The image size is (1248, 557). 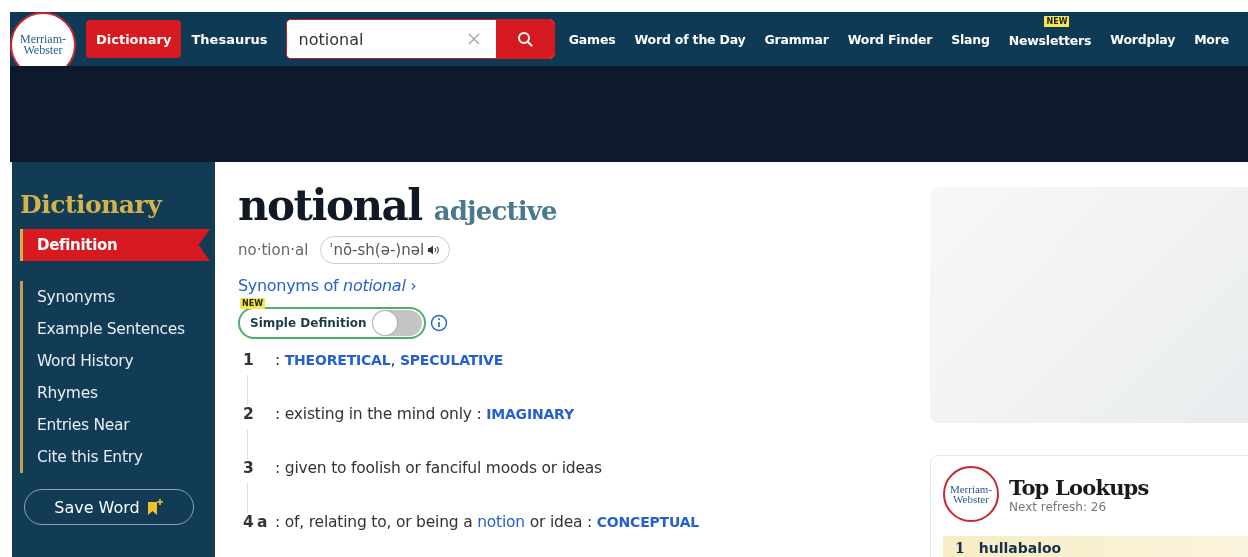 I want to click on sense-number: 2, so click(x=249, y=414).